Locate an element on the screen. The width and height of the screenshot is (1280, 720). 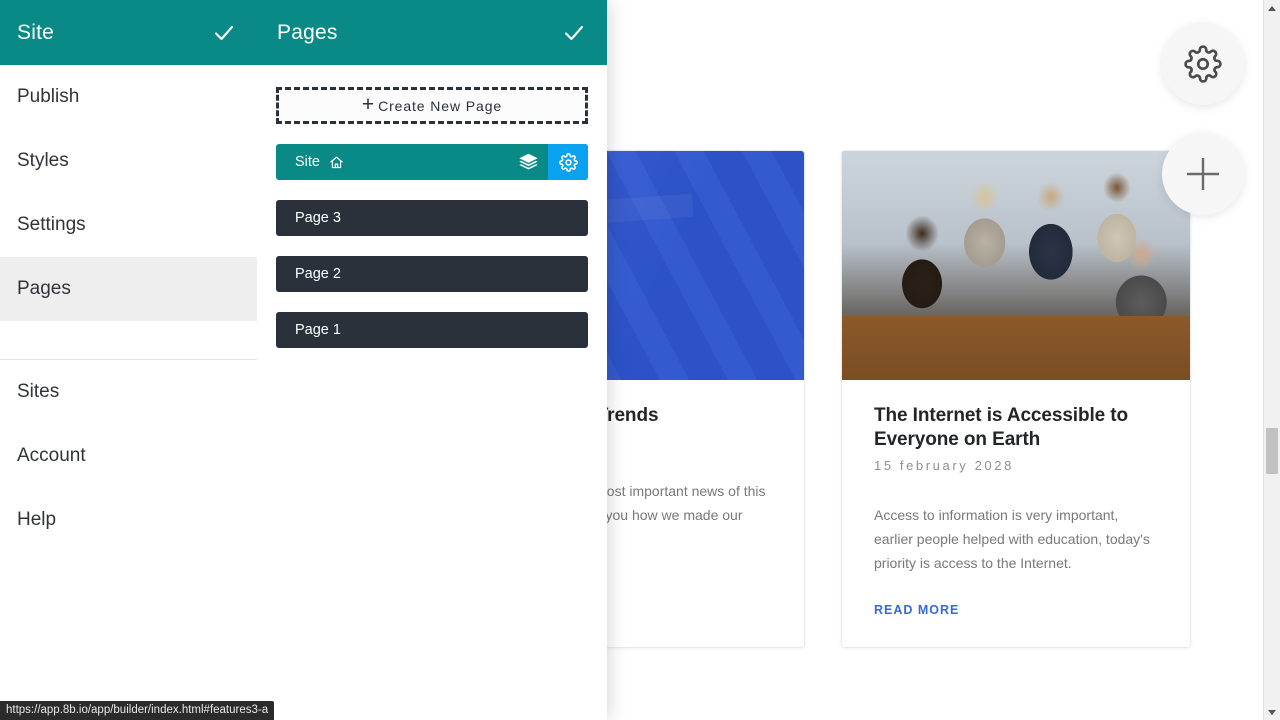
scrollbar-thumb is located at coordinates (1272, 451).